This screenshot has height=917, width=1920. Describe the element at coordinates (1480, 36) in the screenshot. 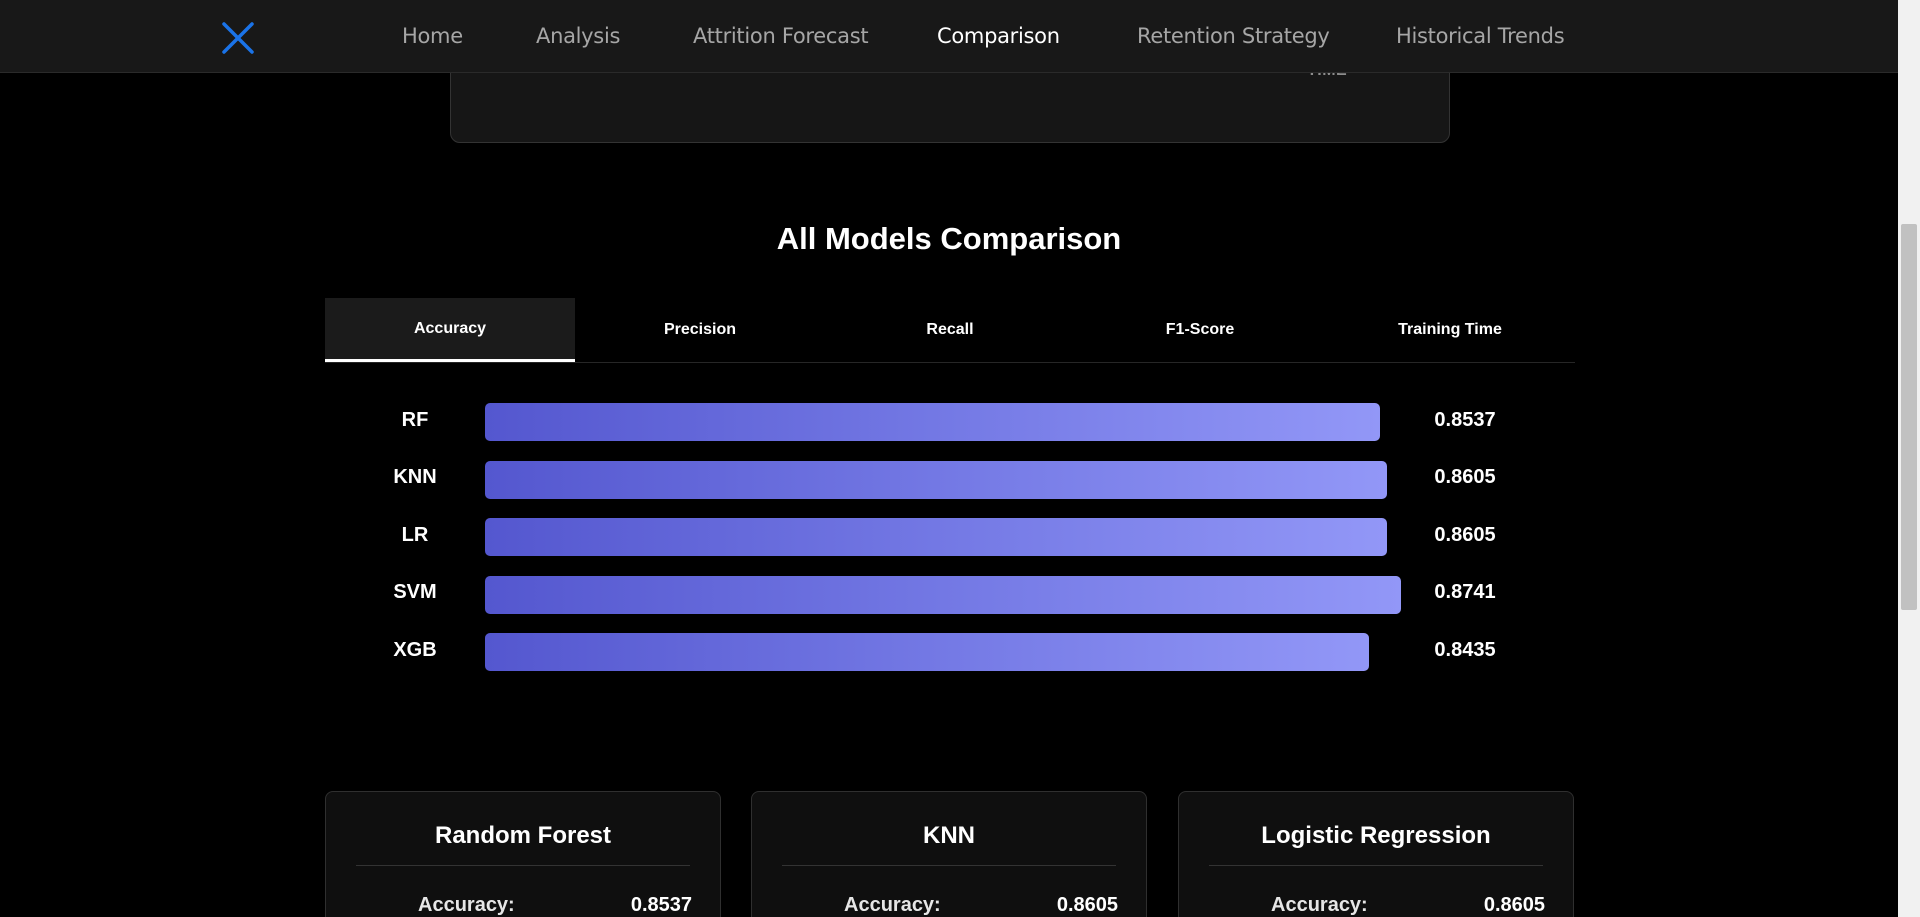

I see `nav-link-historical-trends: Historical Trends` at that location.